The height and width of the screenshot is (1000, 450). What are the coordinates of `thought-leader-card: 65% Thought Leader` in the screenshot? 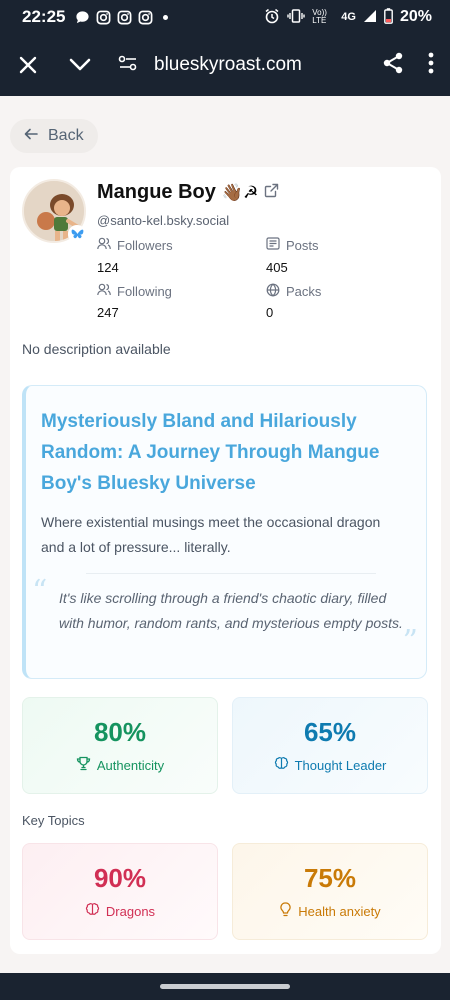 It's located at (330, 745).